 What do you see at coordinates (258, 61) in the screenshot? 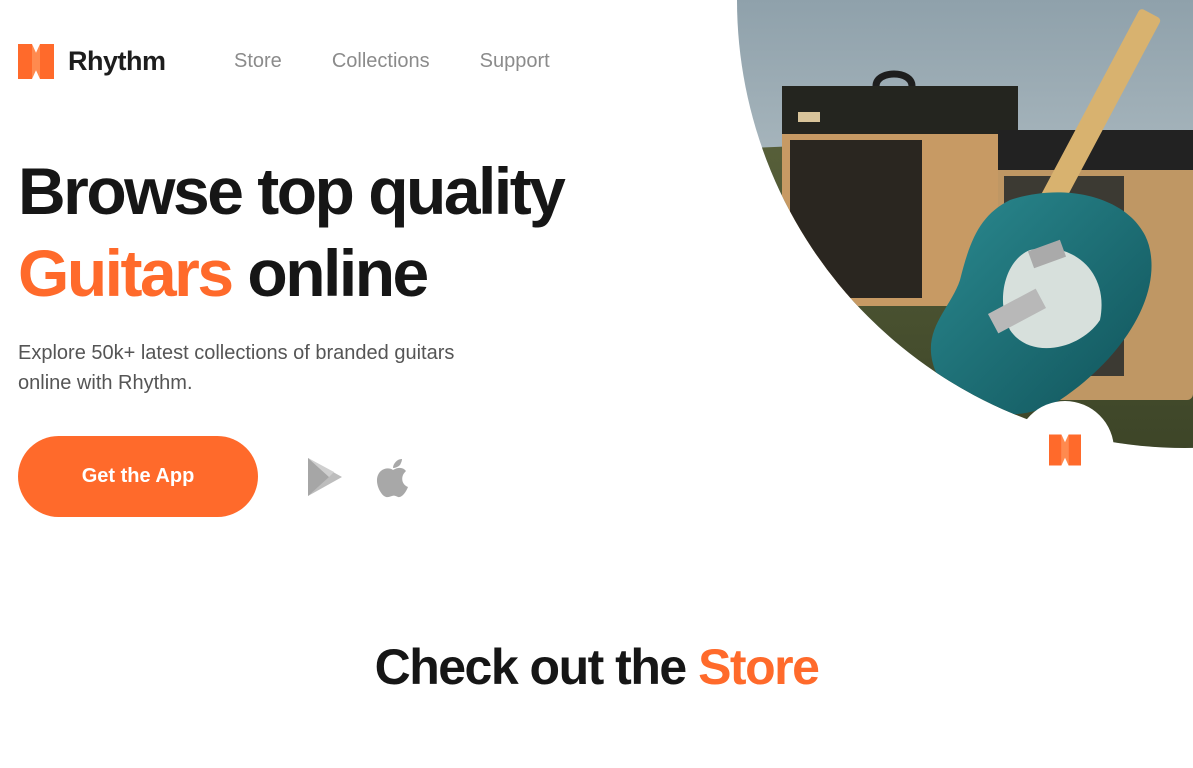
I see `nav-item-store: Store` at bounding box center [258, 61].